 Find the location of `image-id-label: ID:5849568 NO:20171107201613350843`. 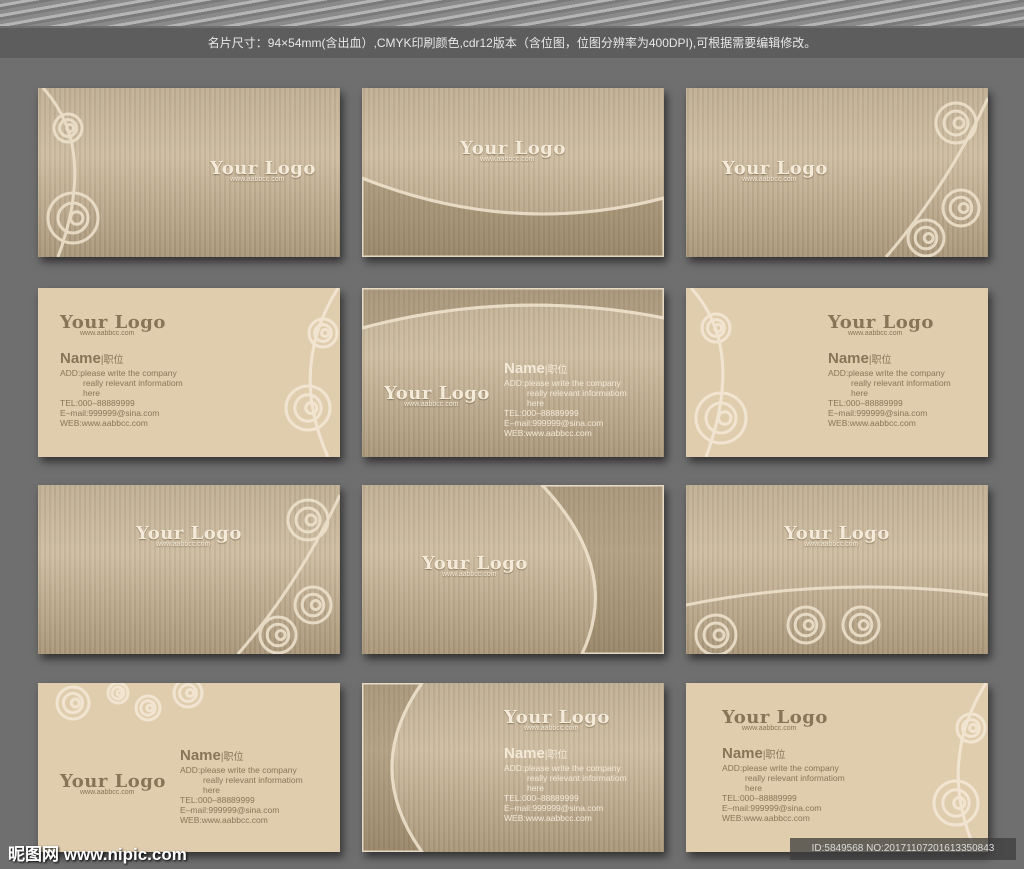

image-id-label: ID:5849568 NO:20171107201613350843 is located at coordinates (903, 849).